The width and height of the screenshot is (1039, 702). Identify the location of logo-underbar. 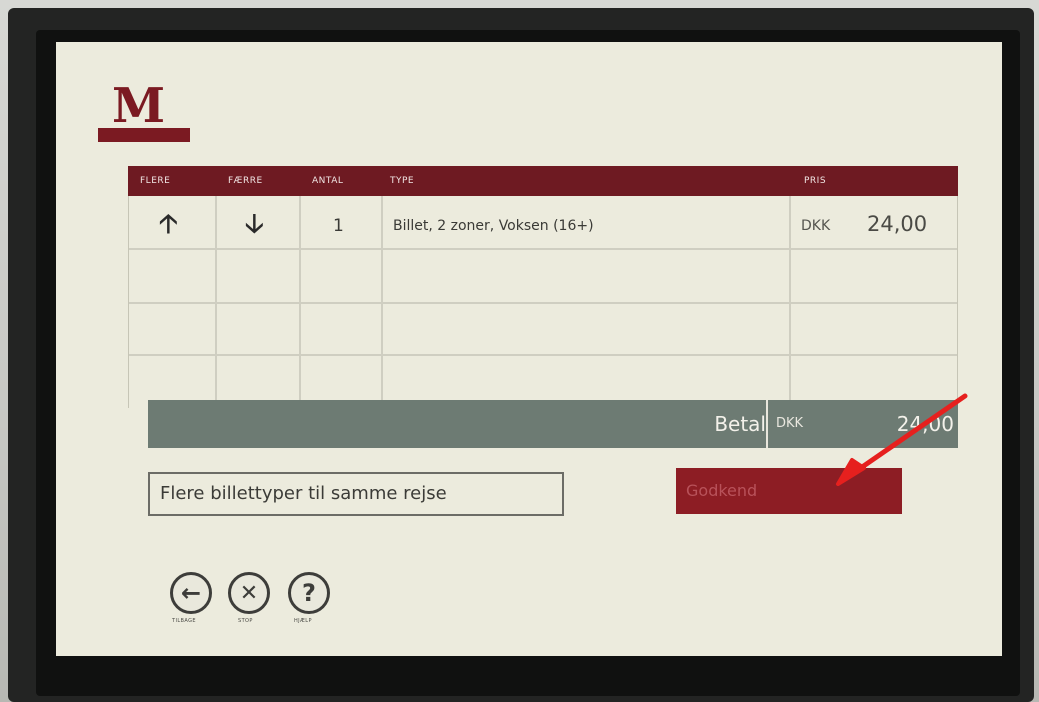
(144, 135).